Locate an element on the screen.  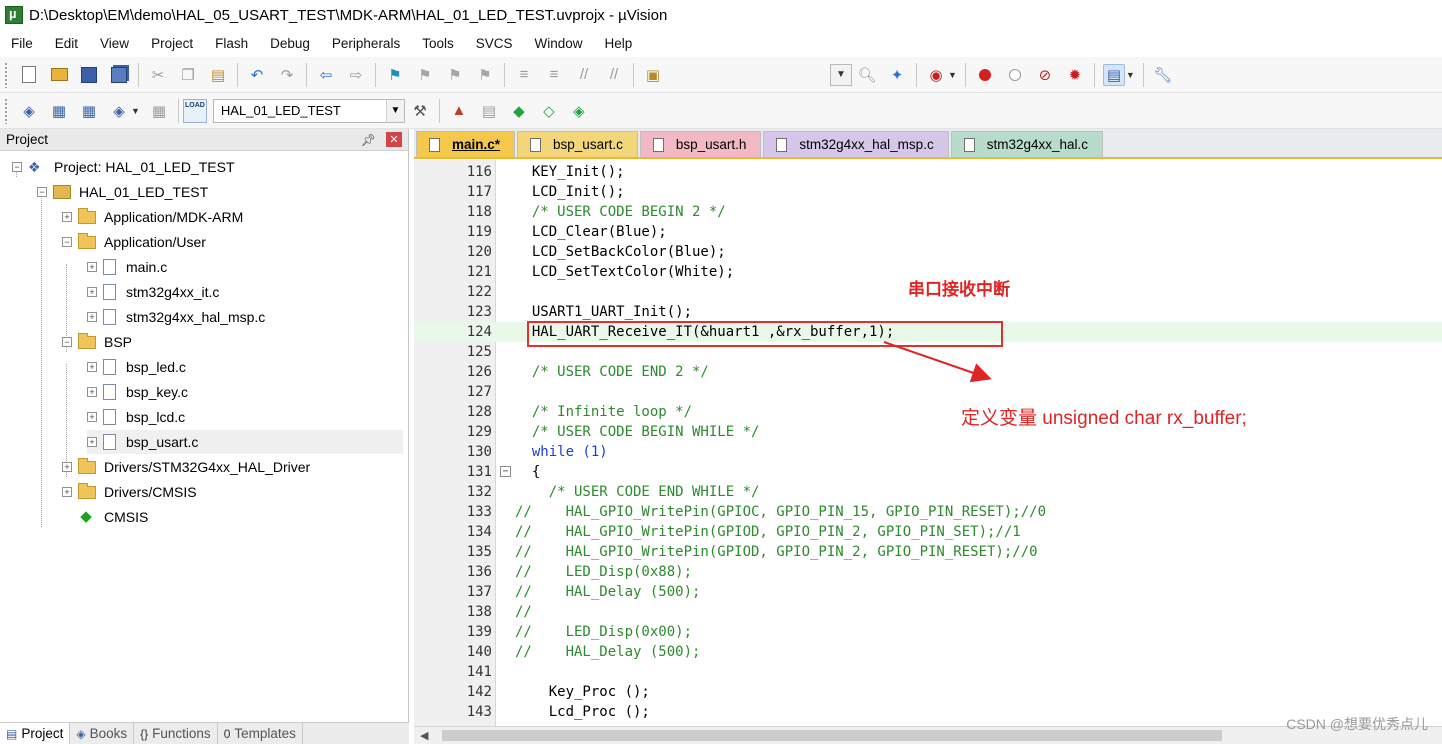
rebuild-button: ▦ is located at coordinates (89, 111).